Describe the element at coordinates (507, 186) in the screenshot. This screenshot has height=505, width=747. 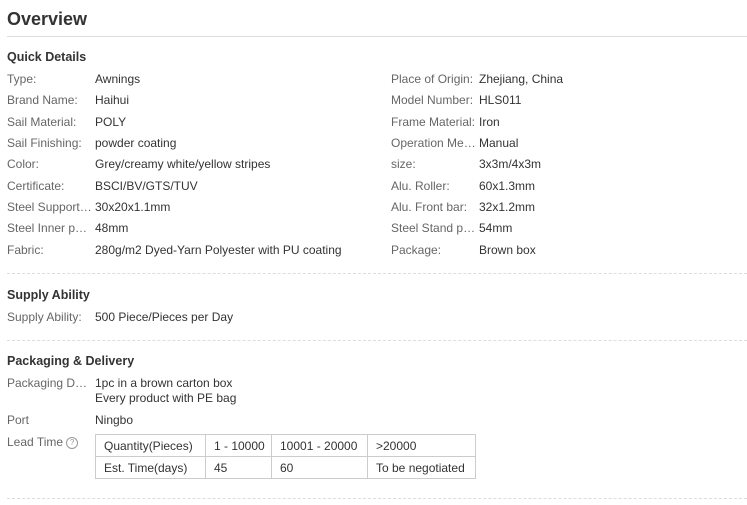
I see `detail-value-alu-roller: 60x1.3mm` at that location.